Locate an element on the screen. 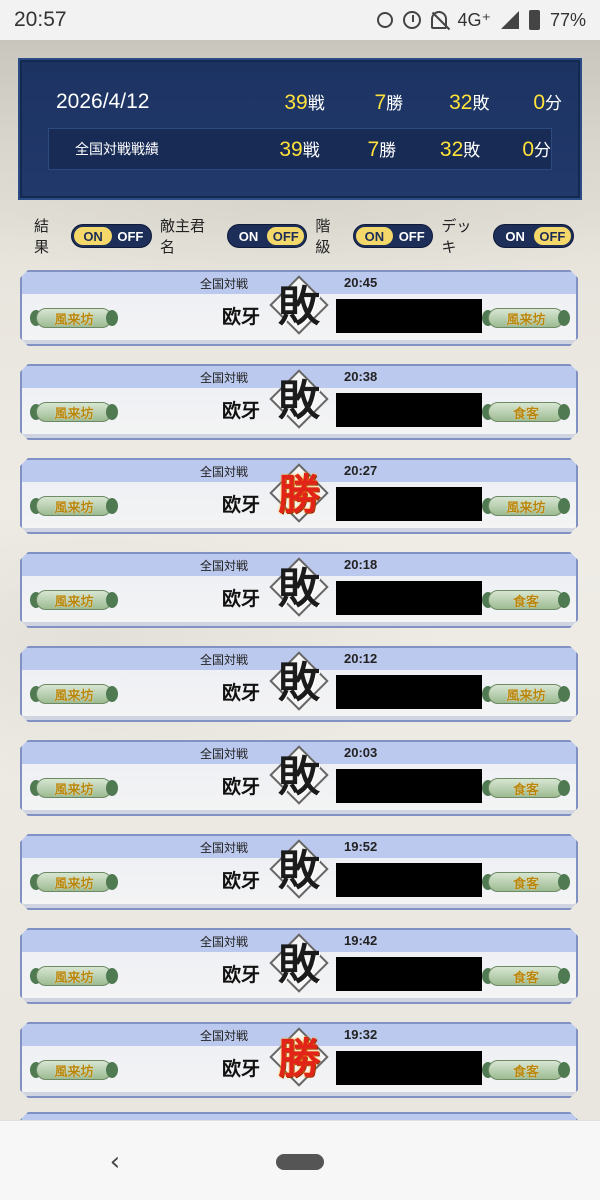 The width and height of the screenshot is (600, 1200). battle-time: 20:38 is located at coordinates (361, 376).